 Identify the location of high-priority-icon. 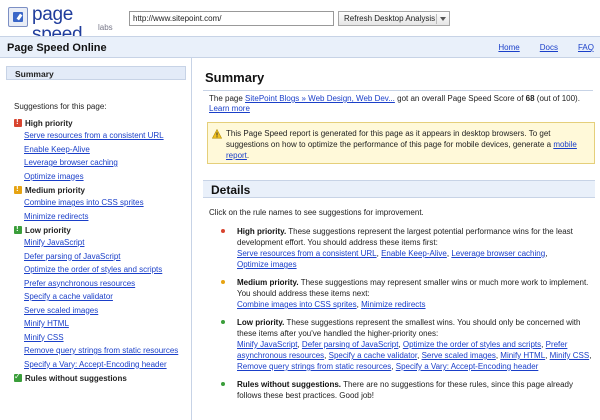
(18, 122).